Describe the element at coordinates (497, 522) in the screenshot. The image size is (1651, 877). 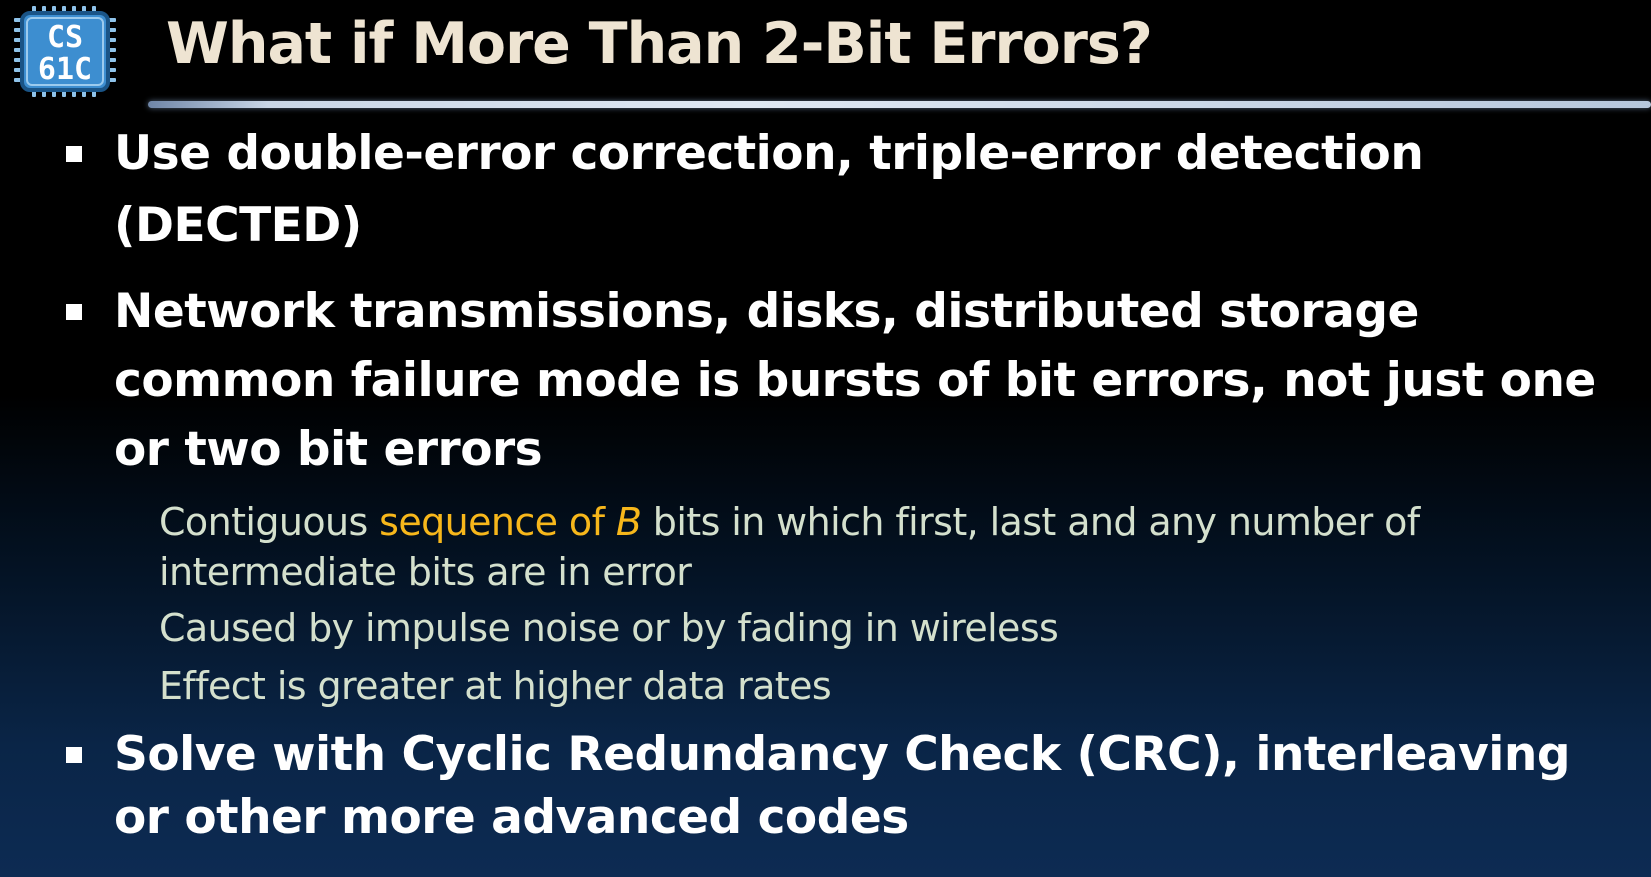
I see `sub-text-highlight: sequence of` at that location.